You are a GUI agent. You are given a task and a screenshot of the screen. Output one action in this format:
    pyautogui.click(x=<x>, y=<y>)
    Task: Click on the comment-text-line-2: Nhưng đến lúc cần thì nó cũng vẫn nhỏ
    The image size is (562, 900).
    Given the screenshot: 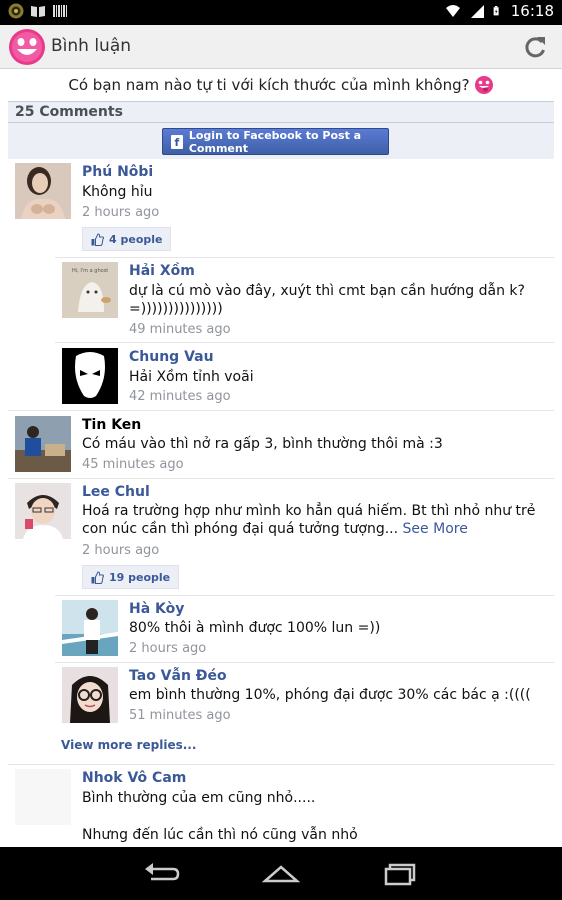 What is the action you would take?
    pyautogui.click(x=220, y=835)
    